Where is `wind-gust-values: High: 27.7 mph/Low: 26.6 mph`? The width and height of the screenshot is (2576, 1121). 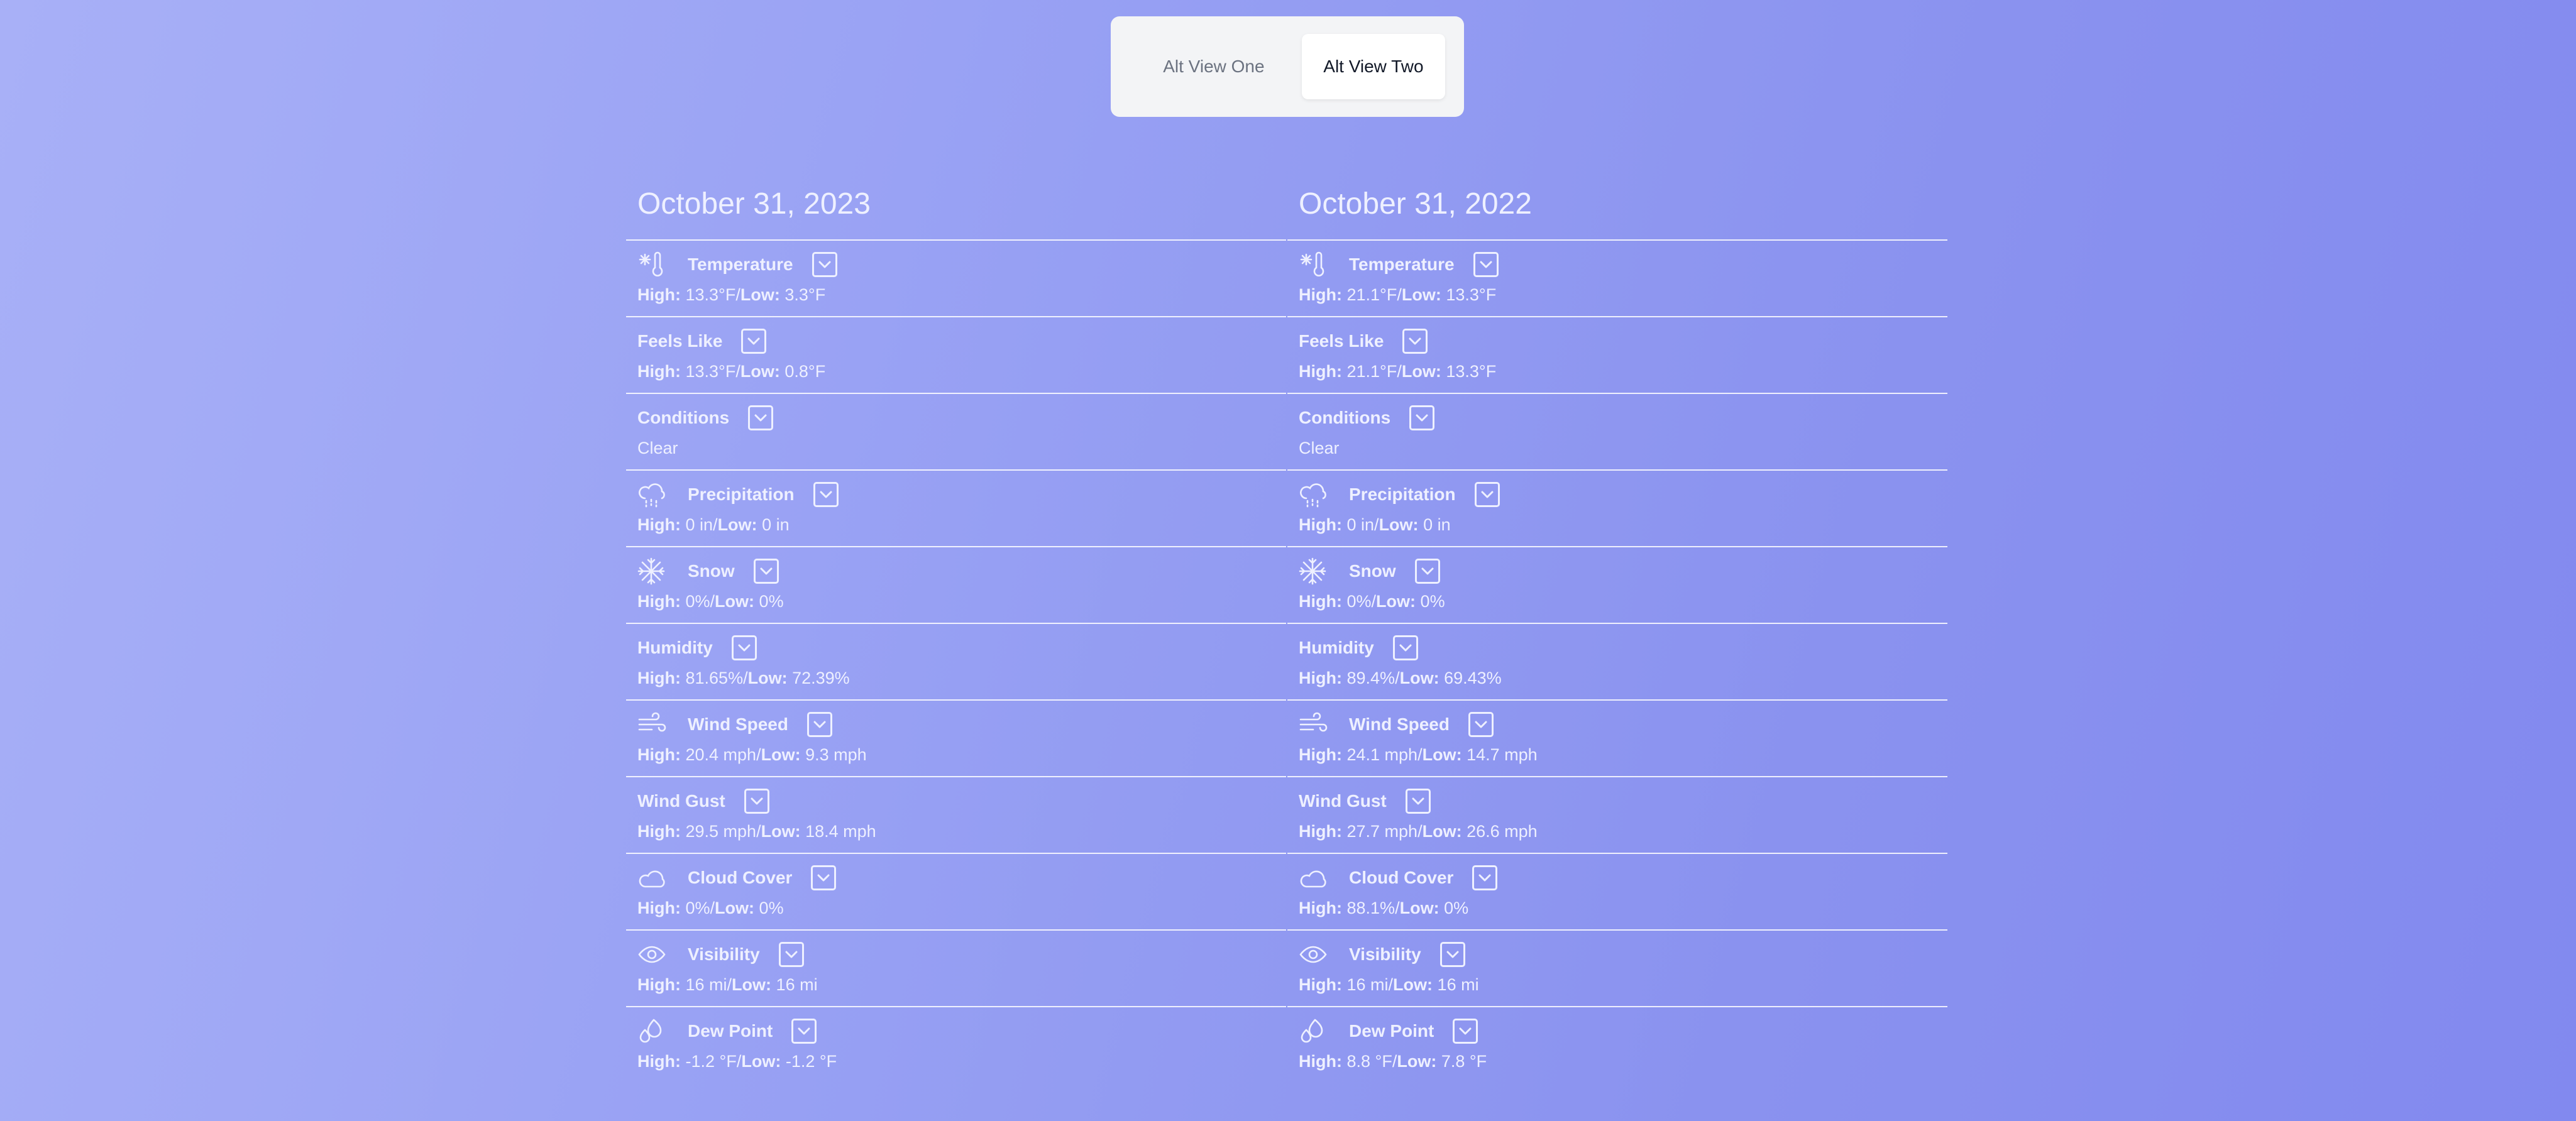 wind-gust-values: High: 27.7 mph/Low: 26.6 mph is located at coordinates (1623, 831).